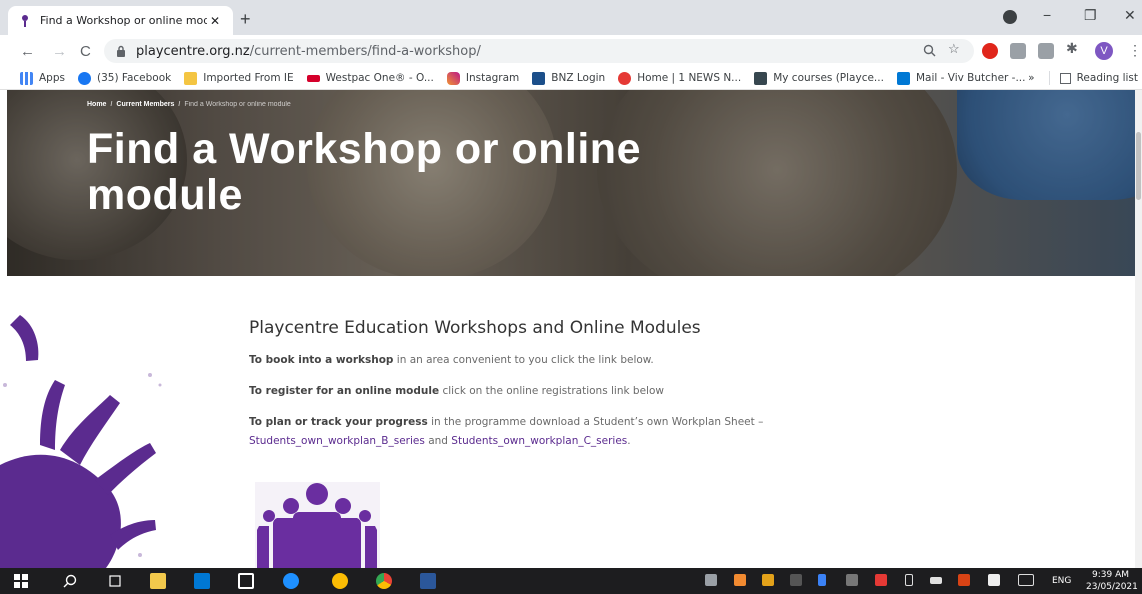 This screenshot has height=594, width=1142. What do you see at coordinates (1018, 51) in the screenshot?
I see `extension-icon` at bounding box center [1018, 51].